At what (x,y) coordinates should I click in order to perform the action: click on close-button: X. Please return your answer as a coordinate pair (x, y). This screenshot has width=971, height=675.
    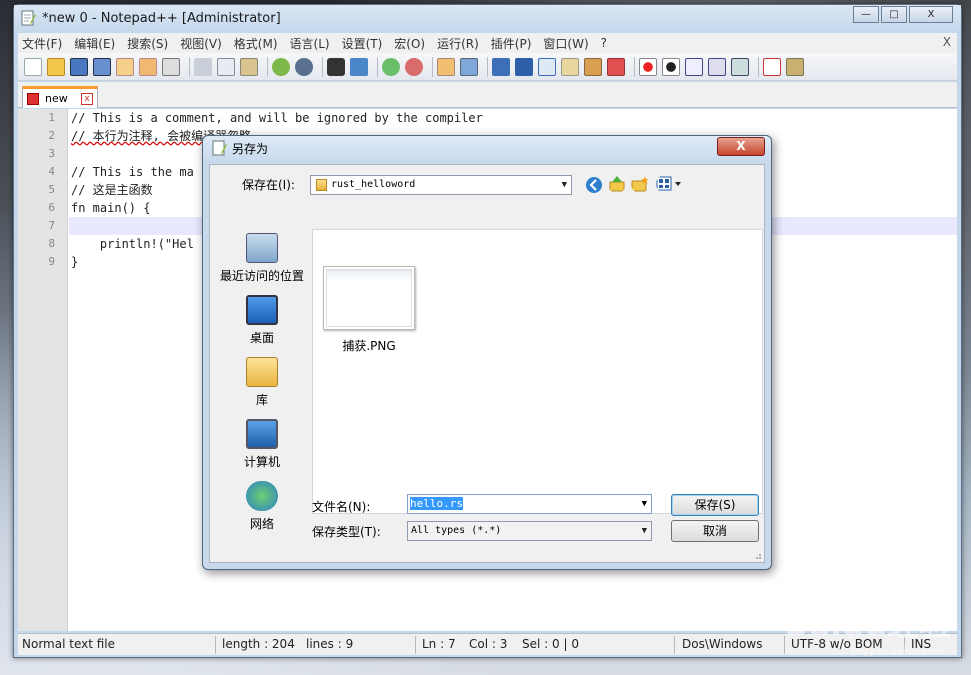
    Looking at the image, I should click on (931, 14).